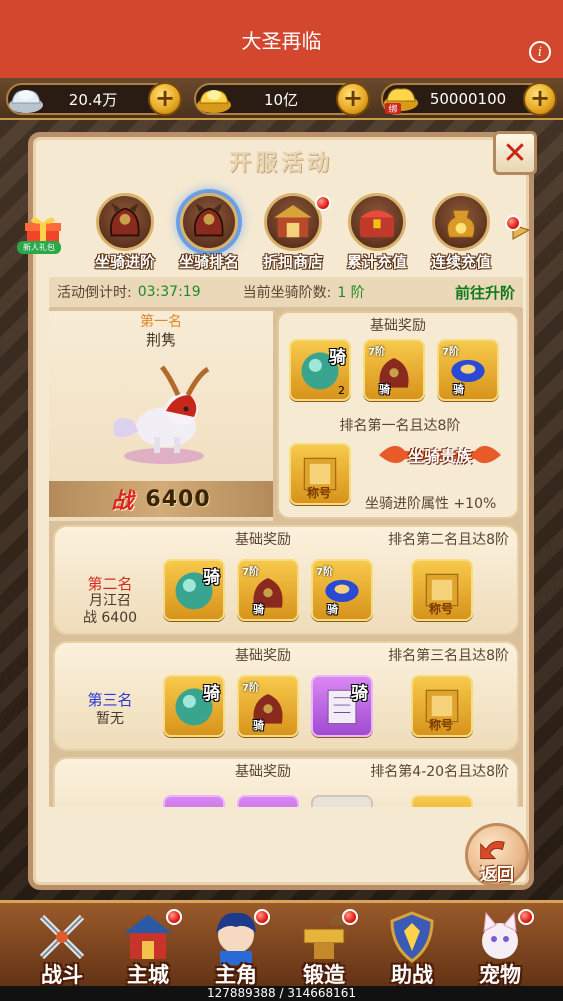 The height and width of the screenshot is (1001, 563). I want to click on title-badge-text: 坐骑贵族, so click(439, 456).